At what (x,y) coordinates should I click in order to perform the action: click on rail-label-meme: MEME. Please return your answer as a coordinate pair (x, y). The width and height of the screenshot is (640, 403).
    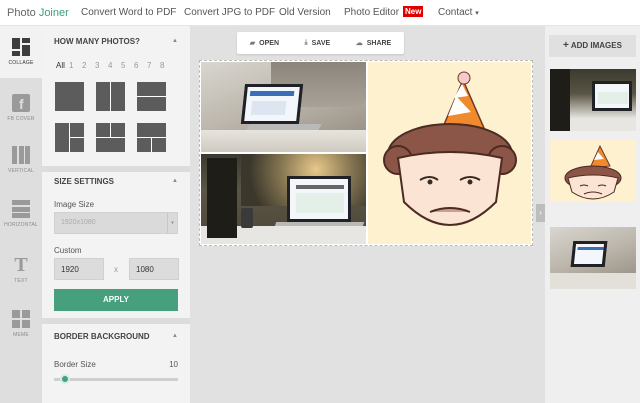
    Looking at the image, I should click on (21, 335).